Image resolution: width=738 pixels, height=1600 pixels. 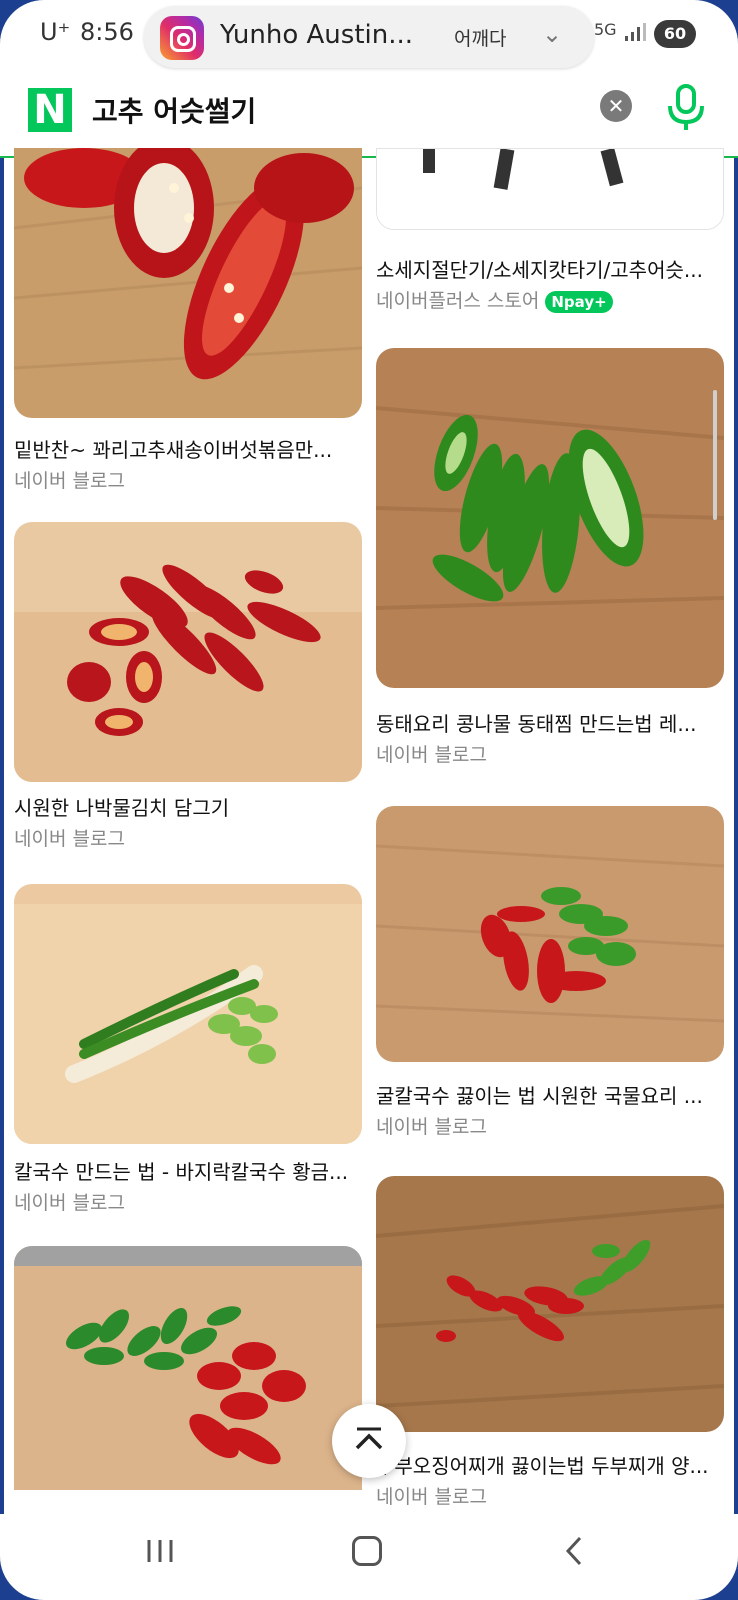 What do you see at coordinates (616, 106) in the screenshot?
I see `close-icon: ✕` at bounding box center [616, 106].